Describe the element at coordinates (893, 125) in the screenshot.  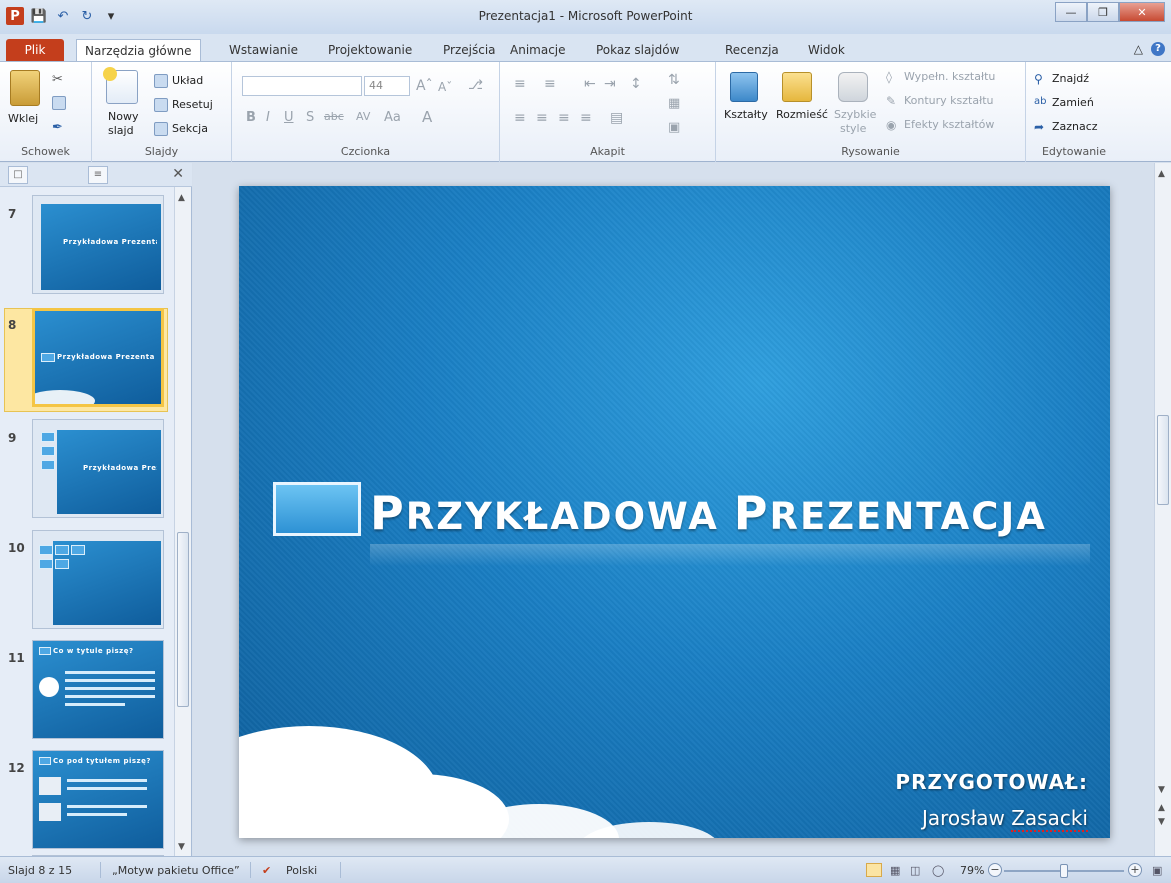
I see `shape-effects-icon: ◉` at that location.